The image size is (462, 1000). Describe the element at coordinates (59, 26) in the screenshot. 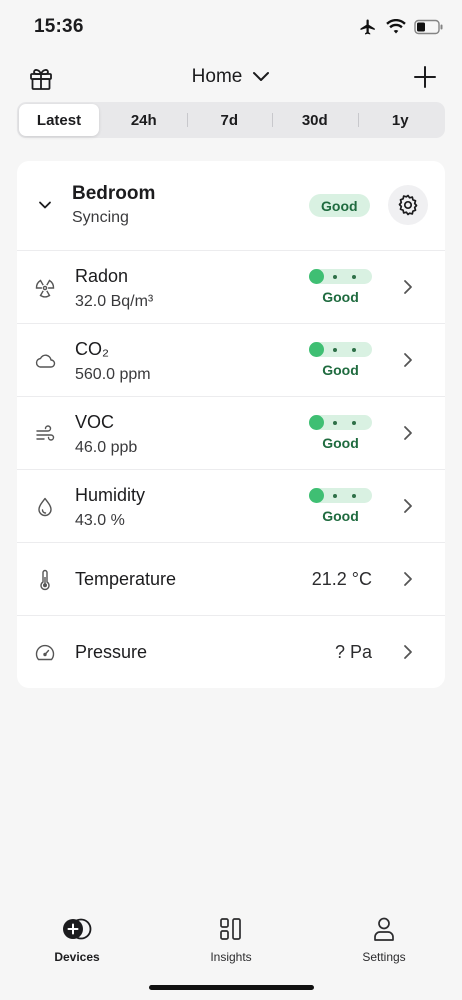

I see `status-time: 15:36` at that location.